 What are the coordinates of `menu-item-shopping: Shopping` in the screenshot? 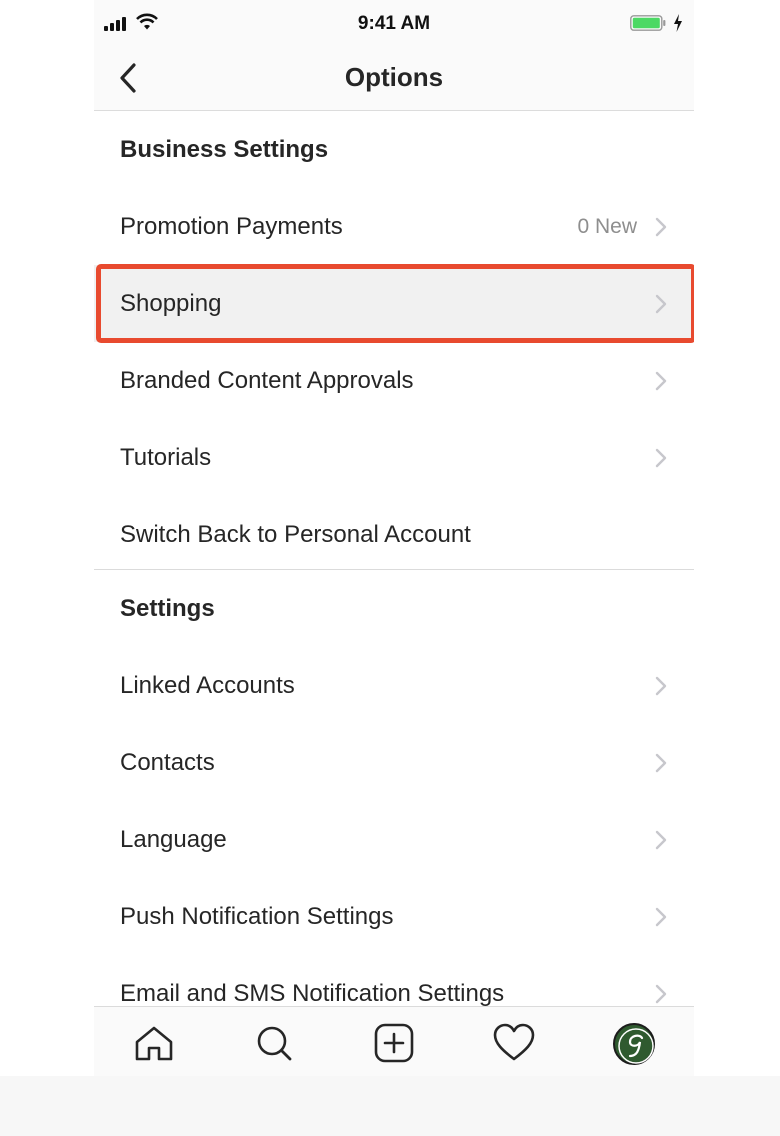 It's located at (394, 303).